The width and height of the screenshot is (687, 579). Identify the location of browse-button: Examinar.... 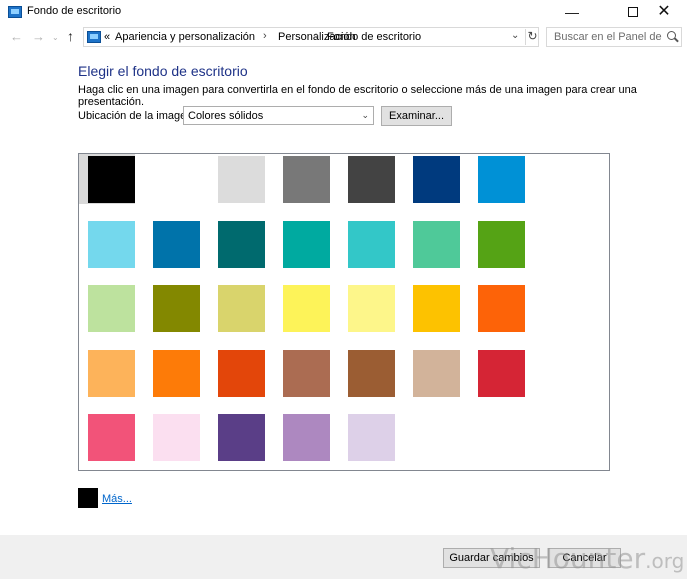
(416, 116).